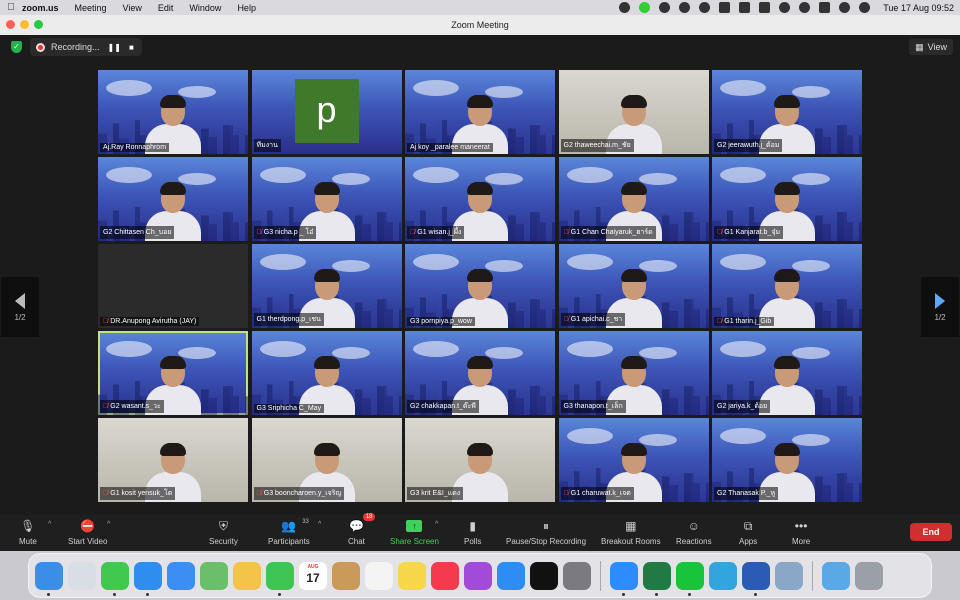 The width and height of the screenshot is (960, 600). I want to click on excel-icon, so click(657, 578).